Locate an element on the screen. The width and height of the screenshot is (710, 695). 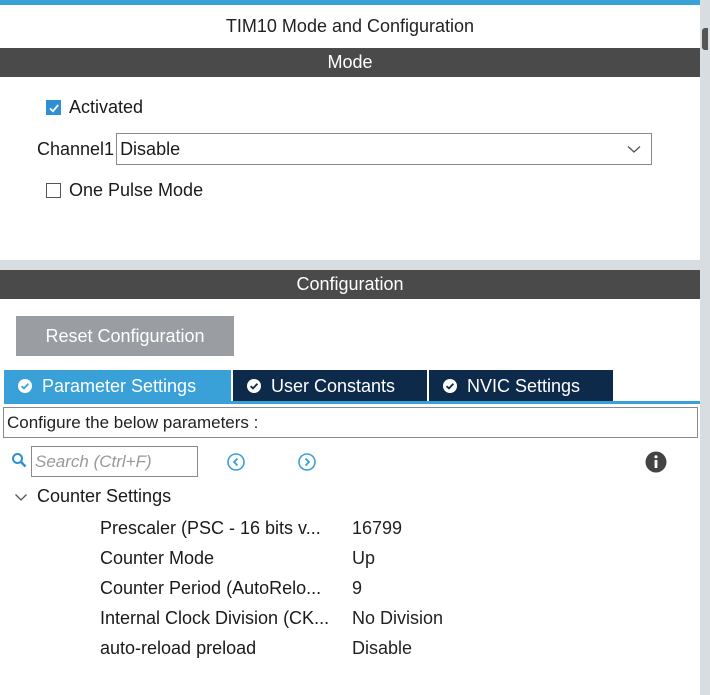
tab-label: NVIC Settings is located at coordinates (524, 385).